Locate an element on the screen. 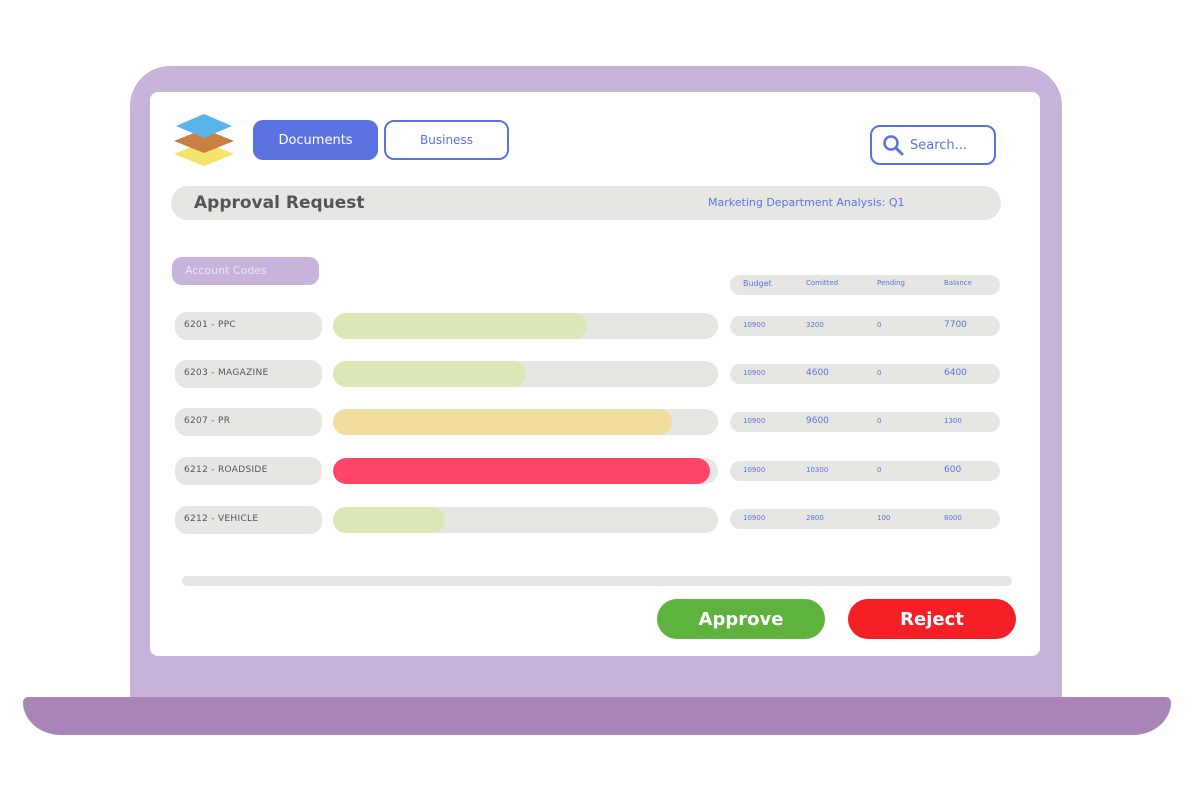 The height and width of the screenshot is (800, 1200). column-balance: Balance is located at coordinates (958, 283).